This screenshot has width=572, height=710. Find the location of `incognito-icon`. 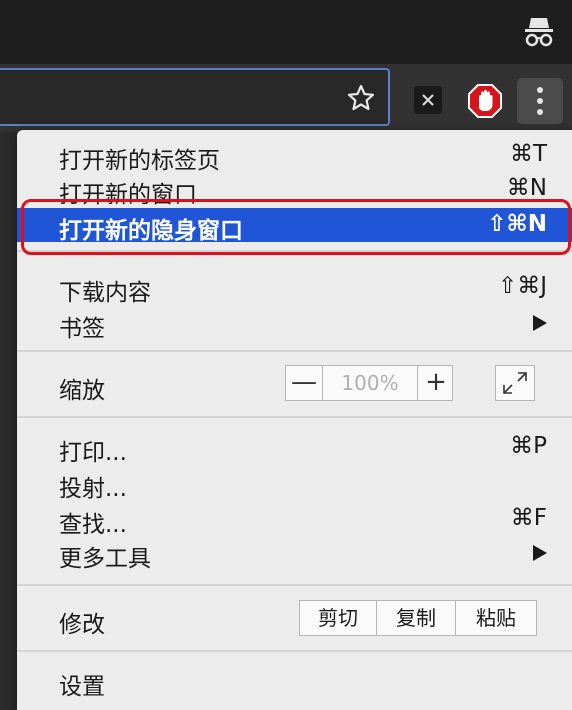

incognito-icon is located at coordinates (539, 32).